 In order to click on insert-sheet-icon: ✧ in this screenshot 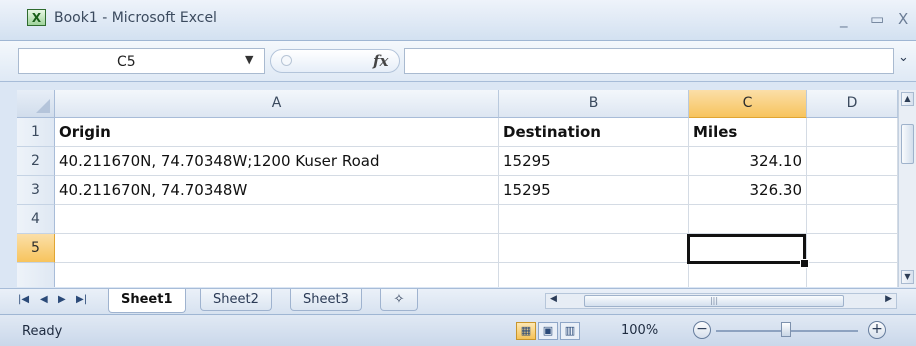, I will do `click(399, 299)`.